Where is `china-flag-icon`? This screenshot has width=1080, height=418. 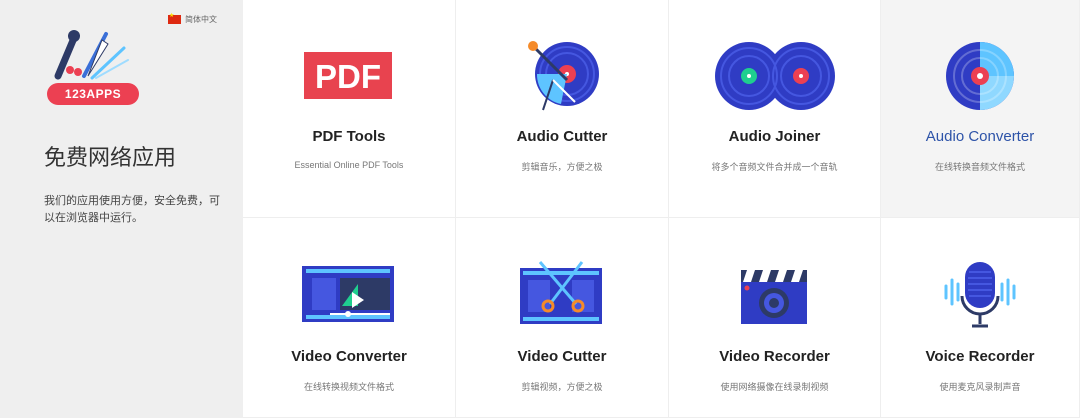
china-flag-icon is located at coordinates (174, 18).